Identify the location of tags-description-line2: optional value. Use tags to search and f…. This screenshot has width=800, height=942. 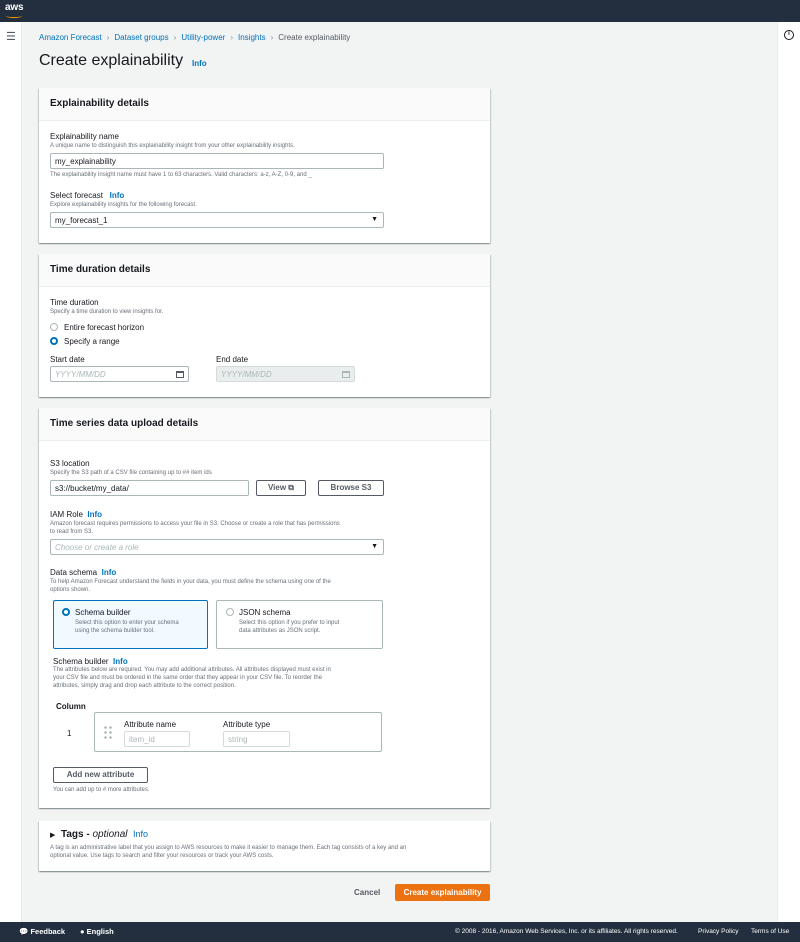
(162, 856).